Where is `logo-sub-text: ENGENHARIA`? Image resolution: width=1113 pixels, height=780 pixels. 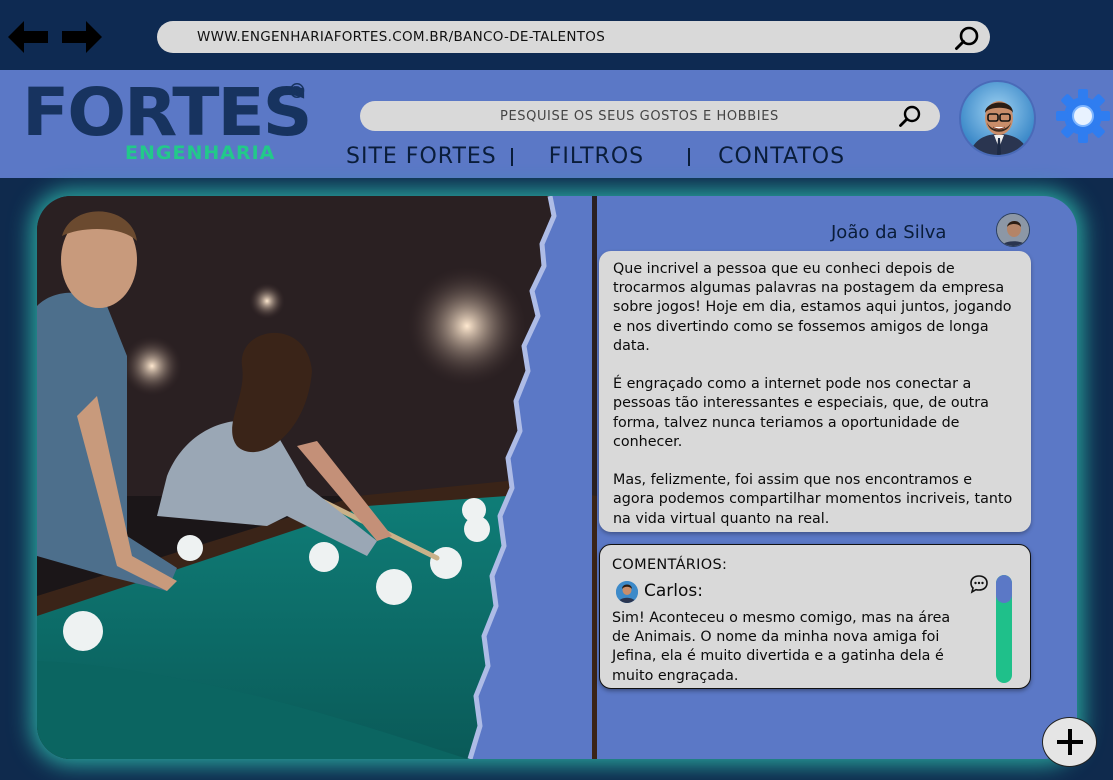 logo-sub-text: ENGENHARIA is located at coordinates (200, 153).